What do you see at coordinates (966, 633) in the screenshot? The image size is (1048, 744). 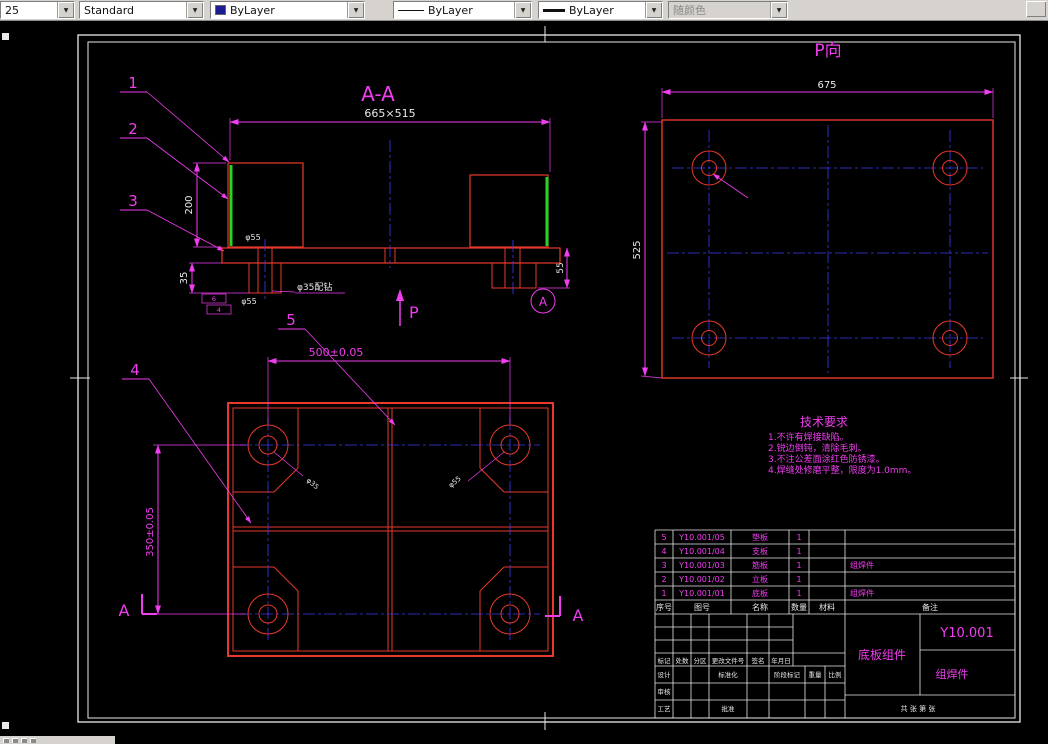 I see `tb-drawing-no: Y10.001` at bounding box center [966, 633].